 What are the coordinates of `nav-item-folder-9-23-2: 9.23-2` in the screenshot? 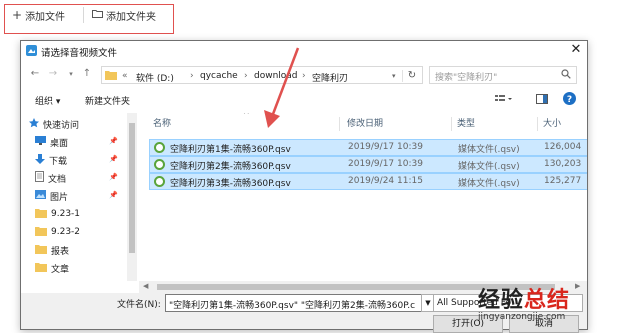 It's located at (57, 232).